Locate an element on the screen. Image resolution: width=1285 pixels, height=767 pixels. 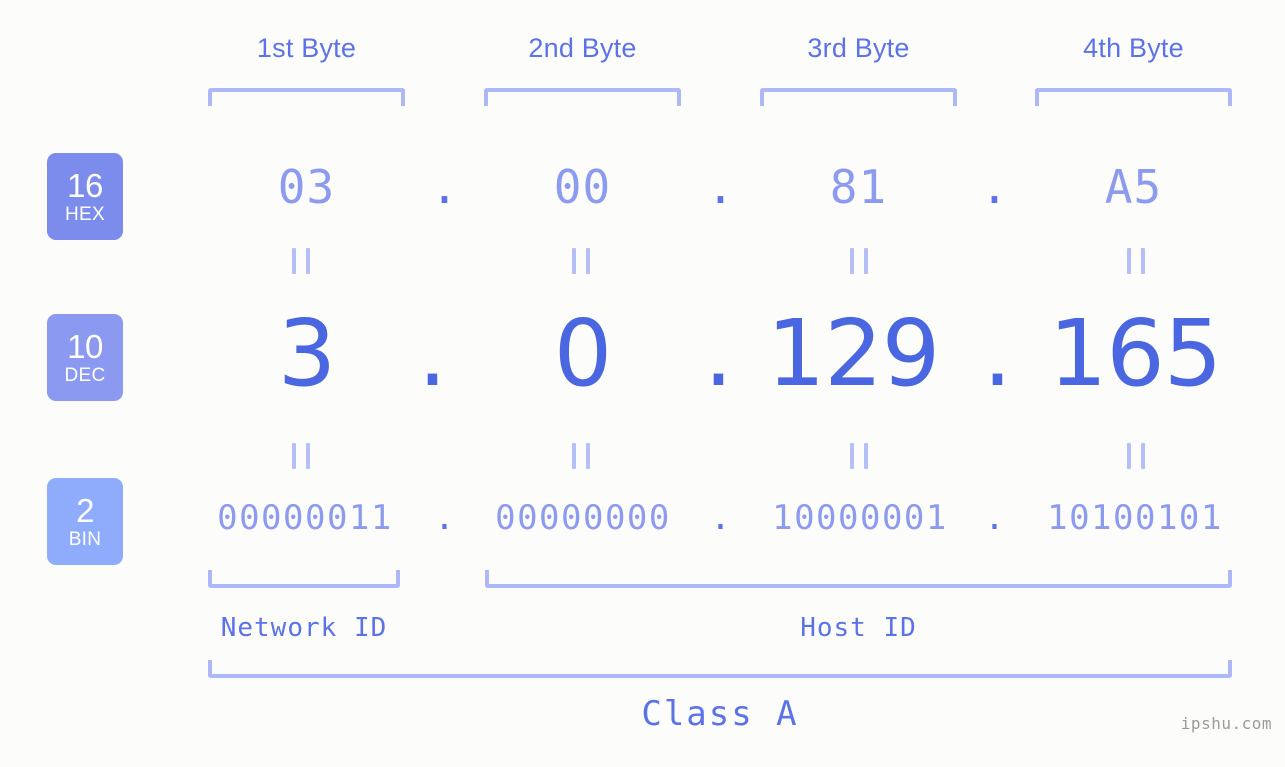
radix-badge-bin: 2 BIN is located at coordinates (85, 521).